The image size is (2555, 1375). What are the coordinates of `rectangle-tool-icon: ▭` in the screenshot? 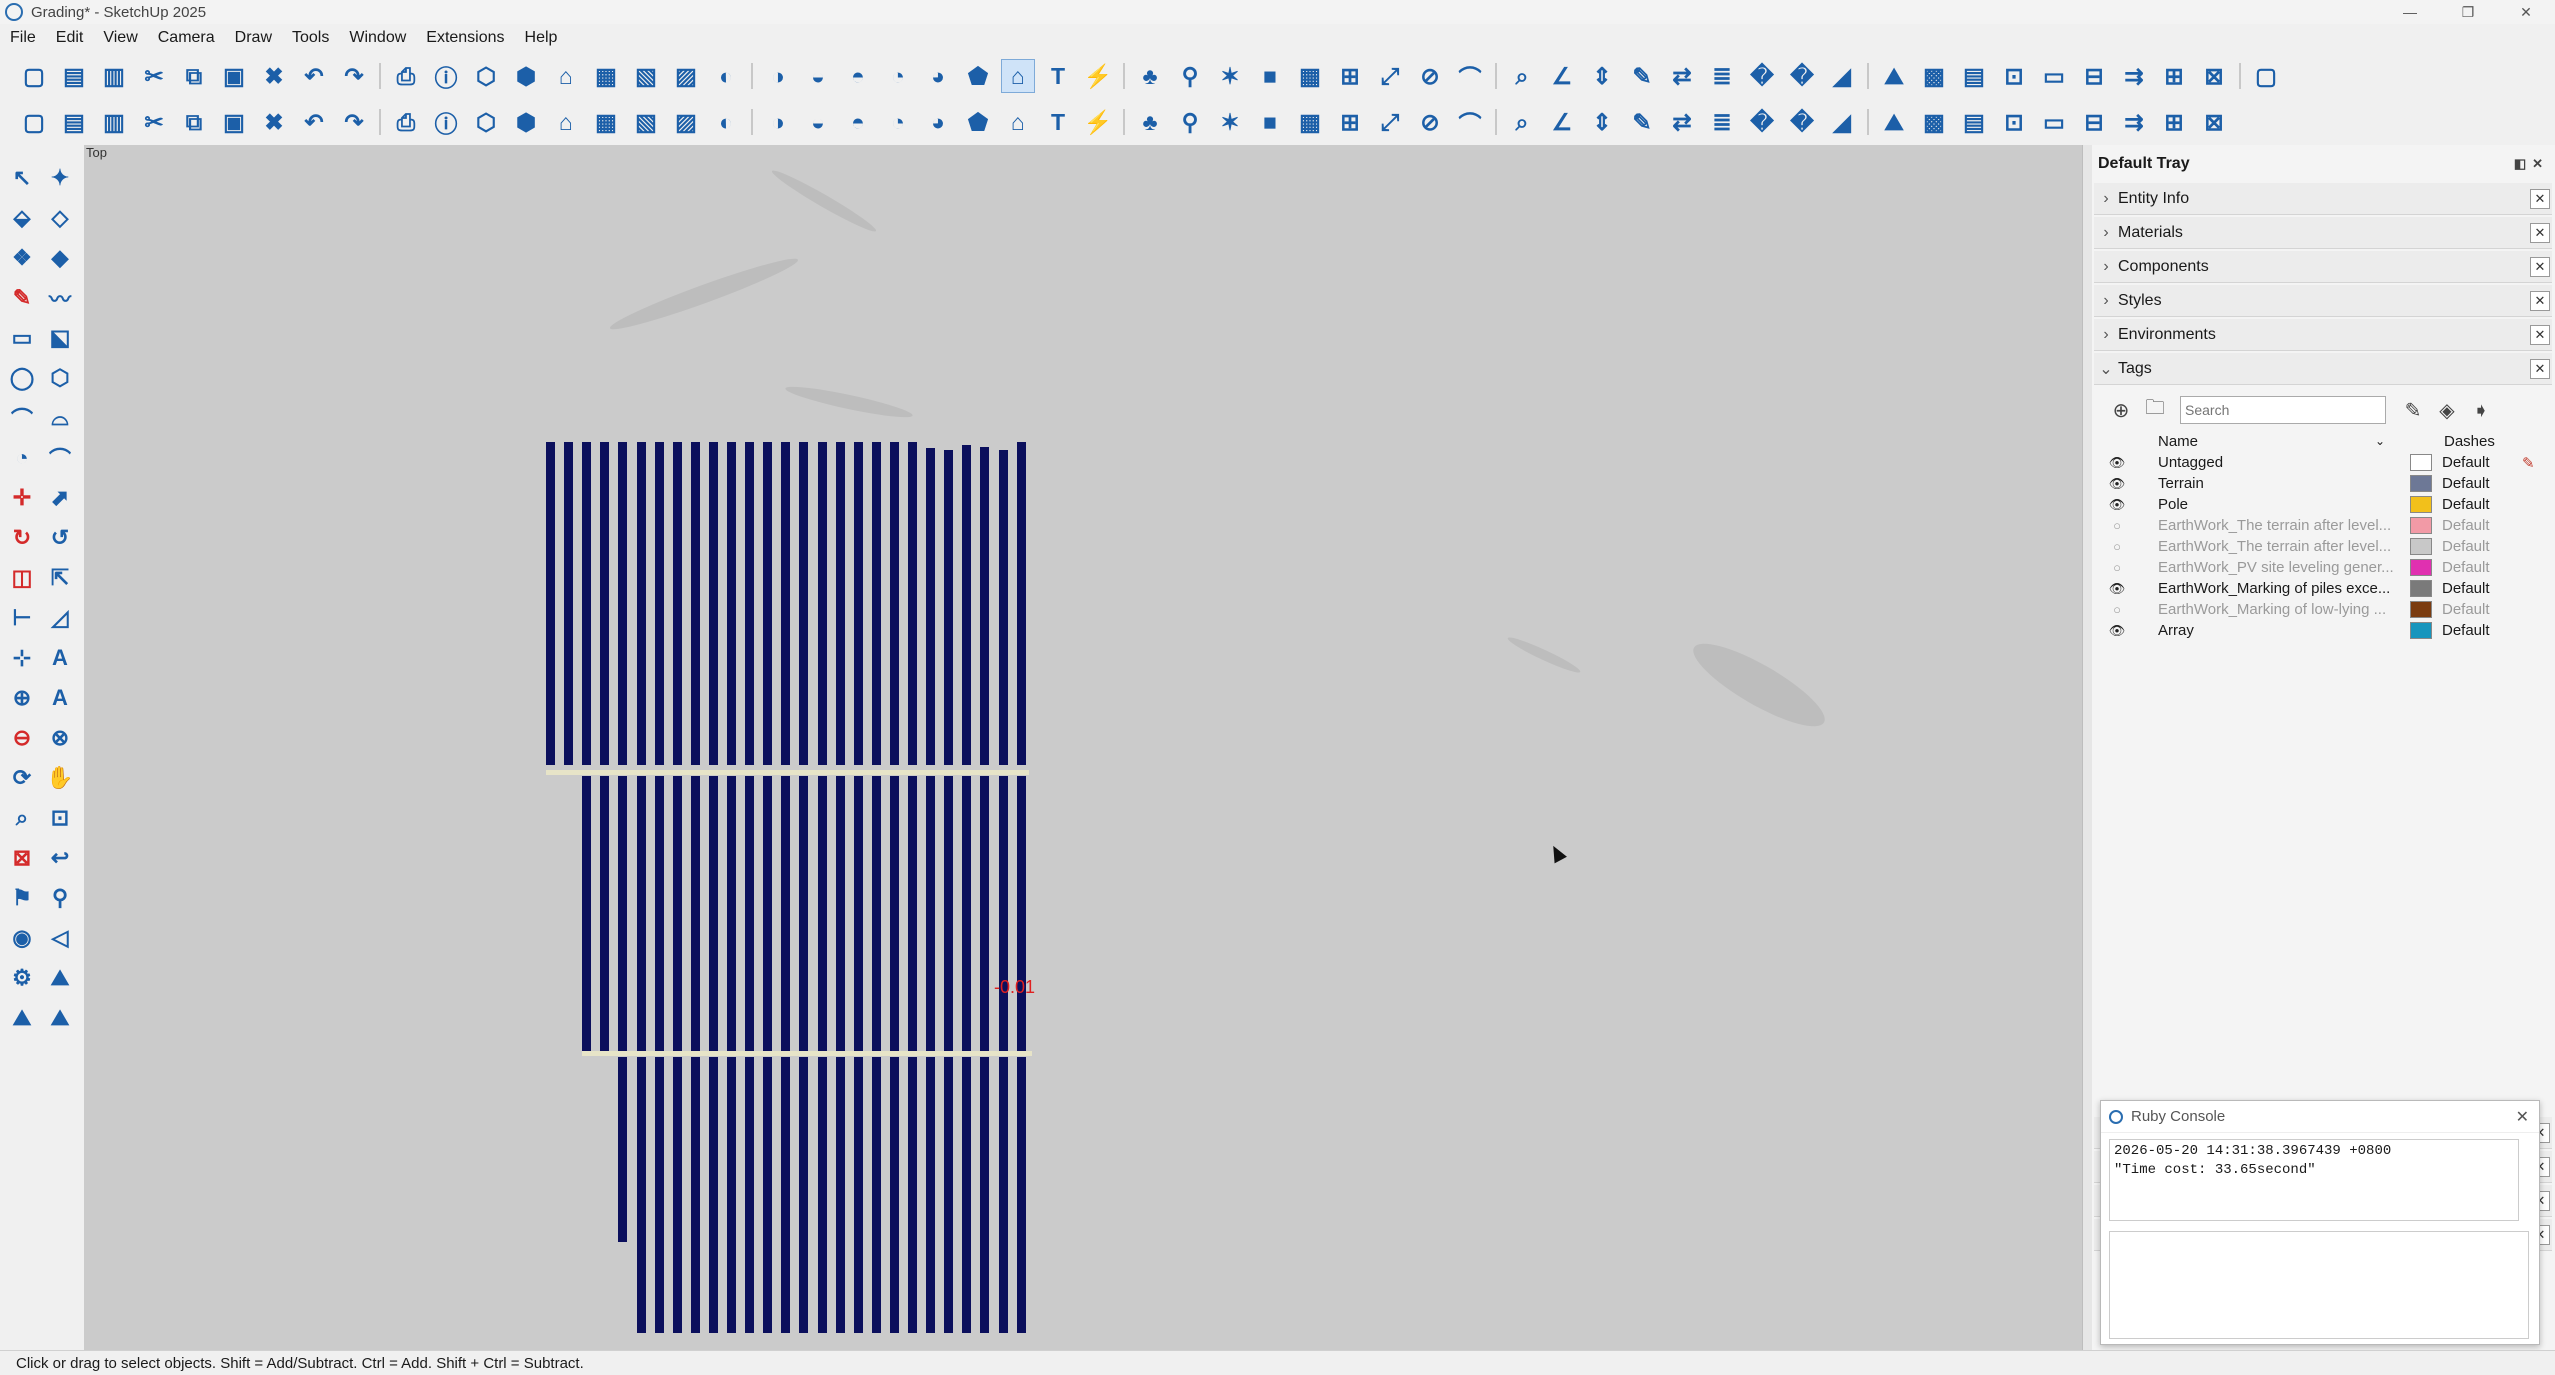 It's located at (22, 338).